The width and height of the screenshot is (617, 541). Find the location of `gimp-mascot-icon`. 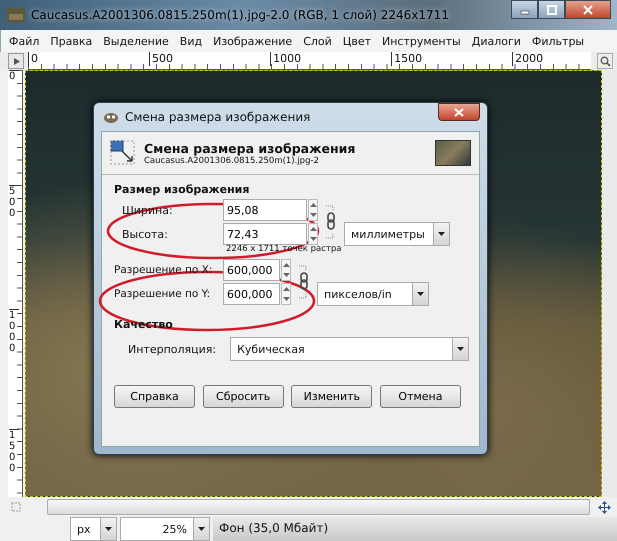

gimp-mascot-icon is located at coordinates (111, 117).